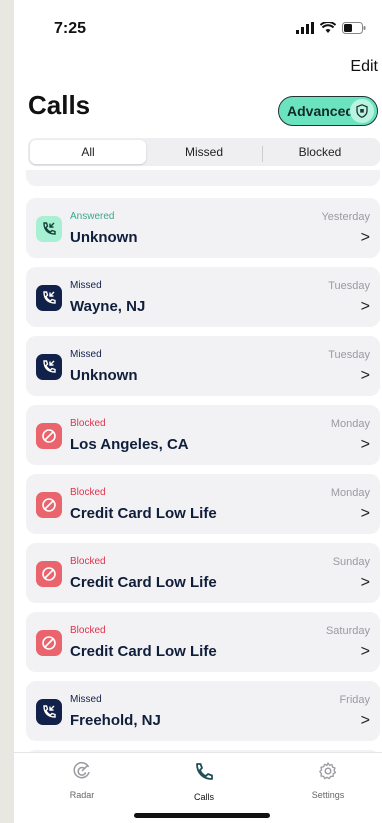  I want to click on status-bar: 7:25, so click(198, 28).